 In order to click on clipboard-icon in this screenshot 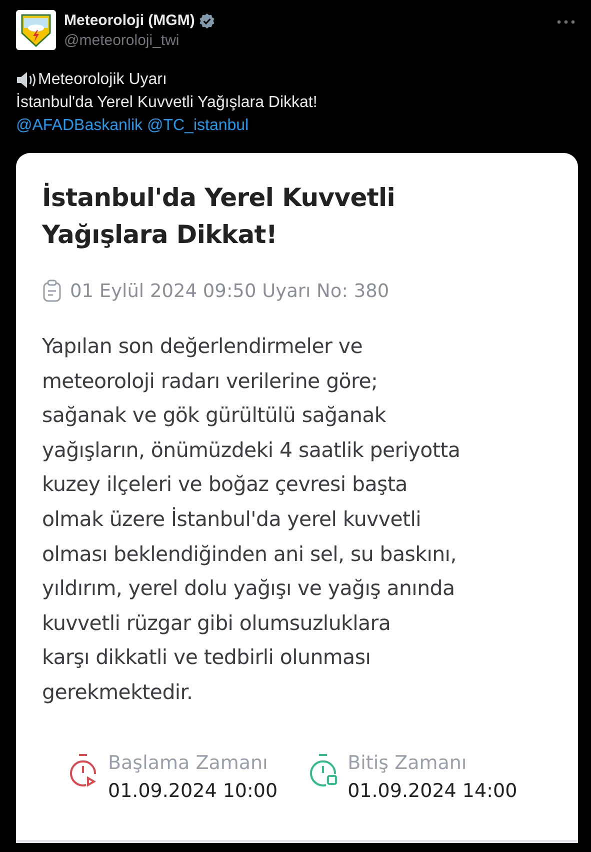, I will do `click(52, 291)`.